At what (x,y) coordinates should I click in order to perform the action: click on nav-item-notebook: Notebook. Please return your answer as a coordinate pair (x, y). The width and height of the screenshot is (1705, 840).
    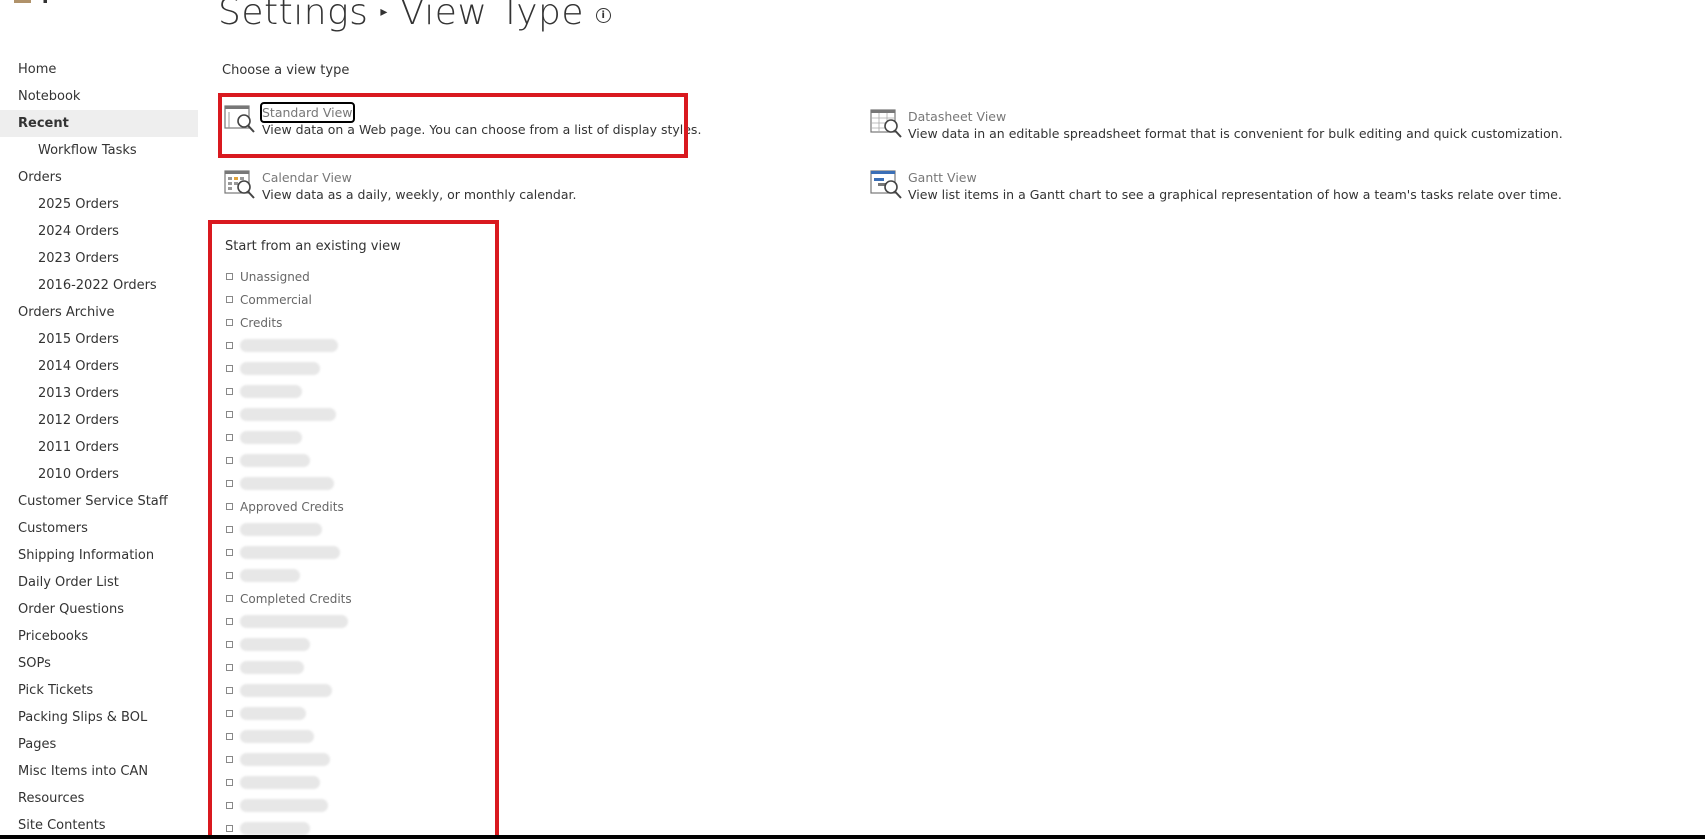
    Looking at the image, I should click on (99, 96).